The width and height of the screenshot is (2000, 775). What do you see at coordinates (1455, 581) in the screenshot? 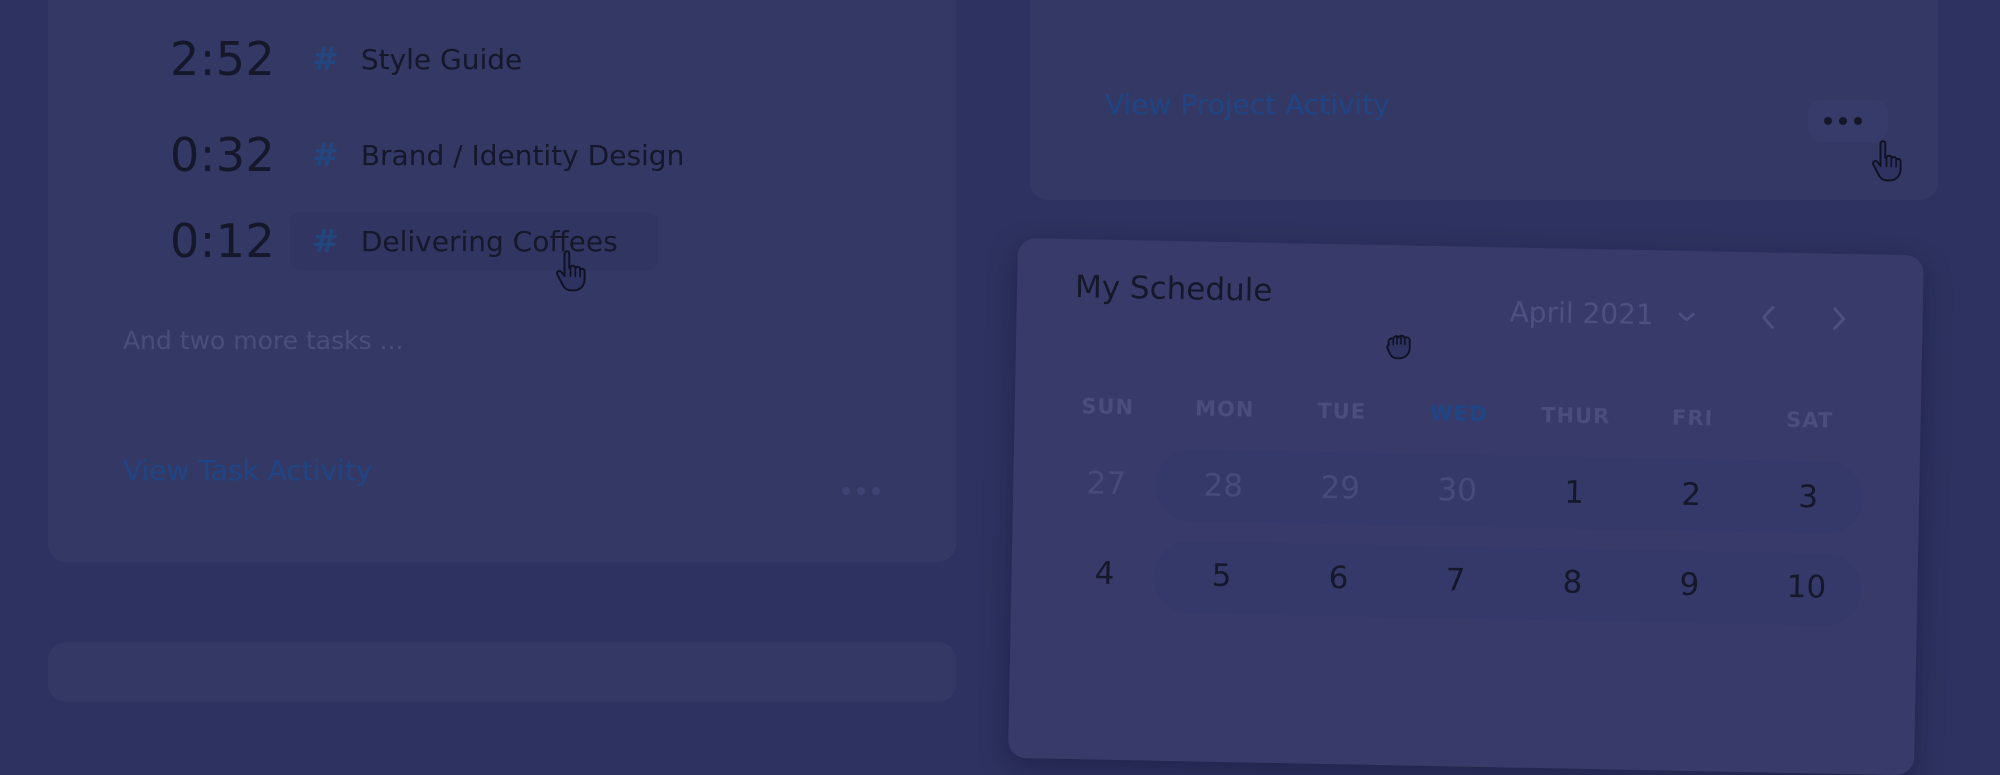
I see `calendar-day: 7` at bounding box center [1455, 581].